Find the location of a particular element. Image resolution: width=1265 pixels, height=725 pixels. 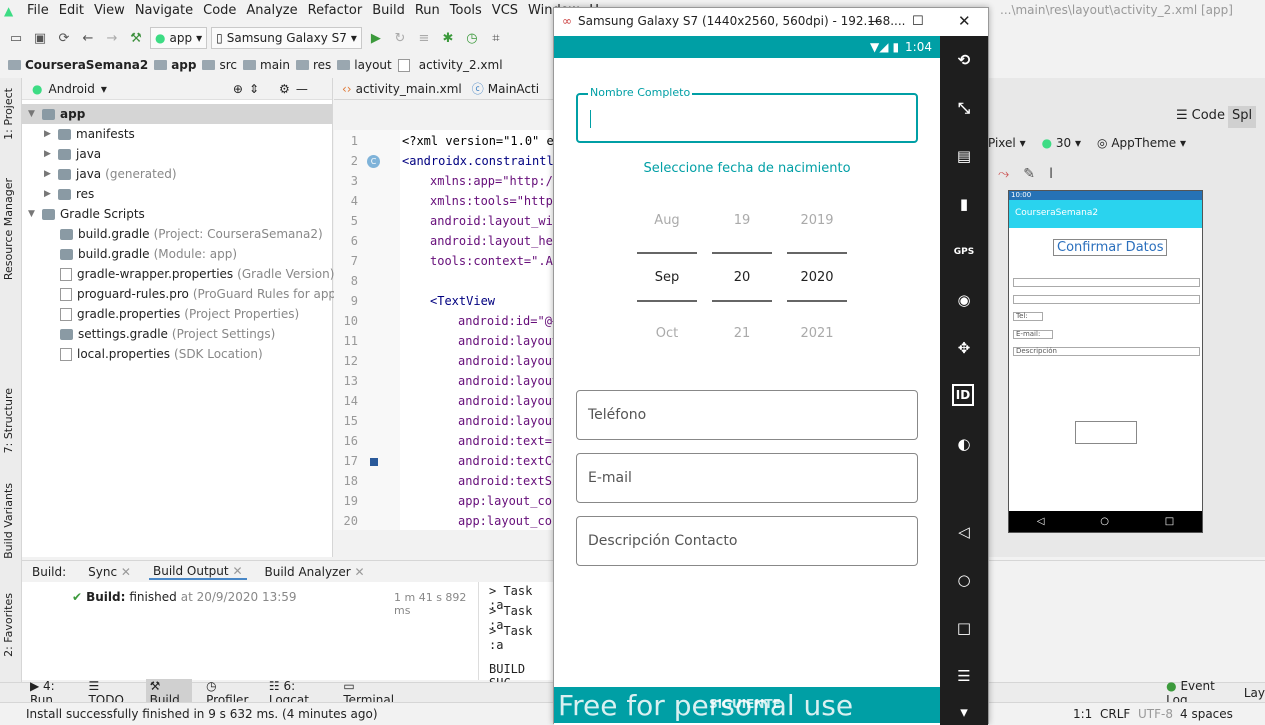

menu-code: Code is located at coordinates (219, 11).